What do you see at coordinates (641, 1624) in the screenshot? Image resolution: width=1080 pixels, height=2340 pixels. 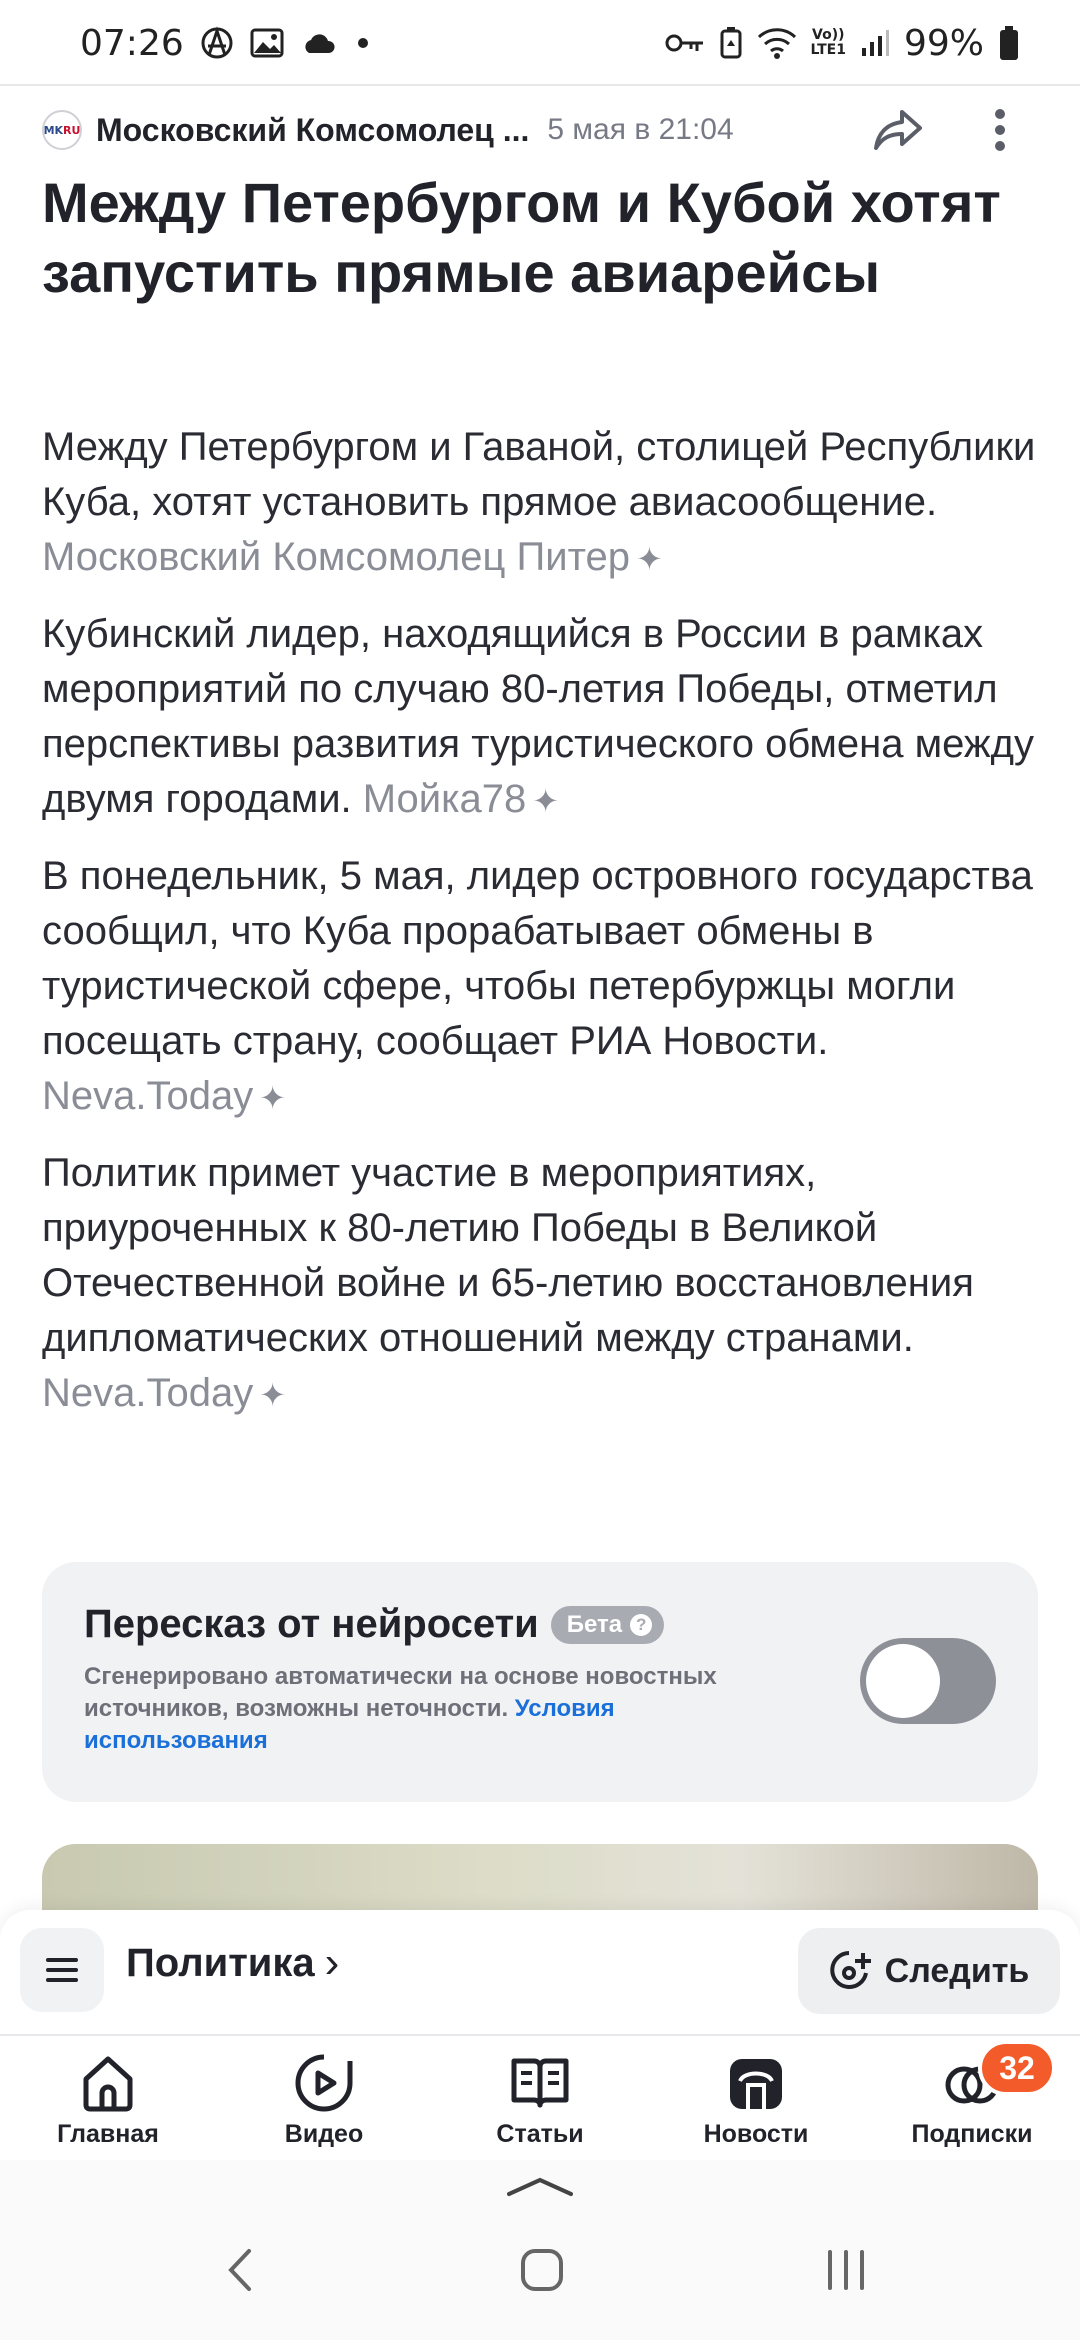 I see `help-icon: ?` at bounding box center [641, 1624].